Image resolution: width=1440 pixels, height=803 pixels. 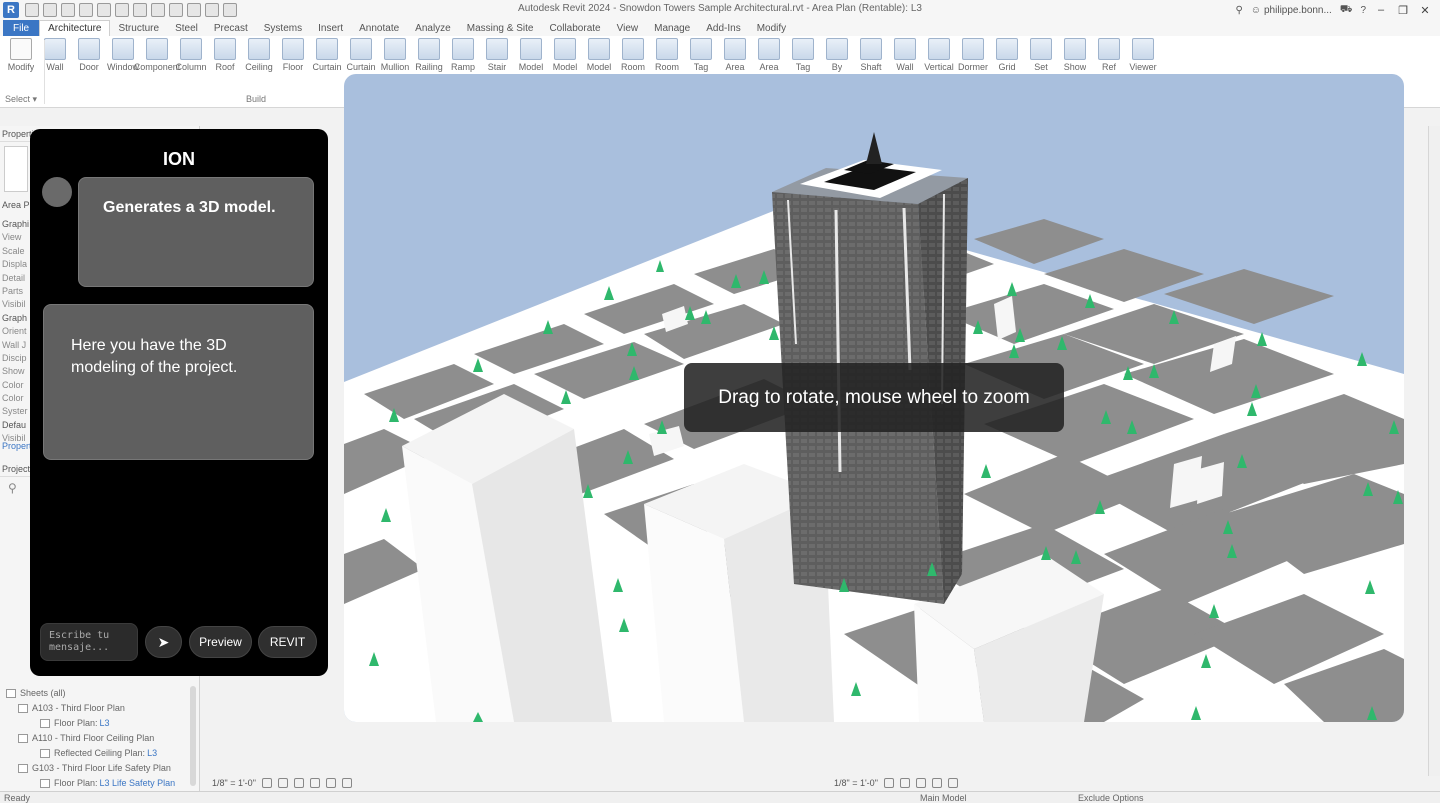 What do you see at coordinates (191, 58) in the screenshot?
I see `tool-column-button: Column` at bounding box center [191, 58].